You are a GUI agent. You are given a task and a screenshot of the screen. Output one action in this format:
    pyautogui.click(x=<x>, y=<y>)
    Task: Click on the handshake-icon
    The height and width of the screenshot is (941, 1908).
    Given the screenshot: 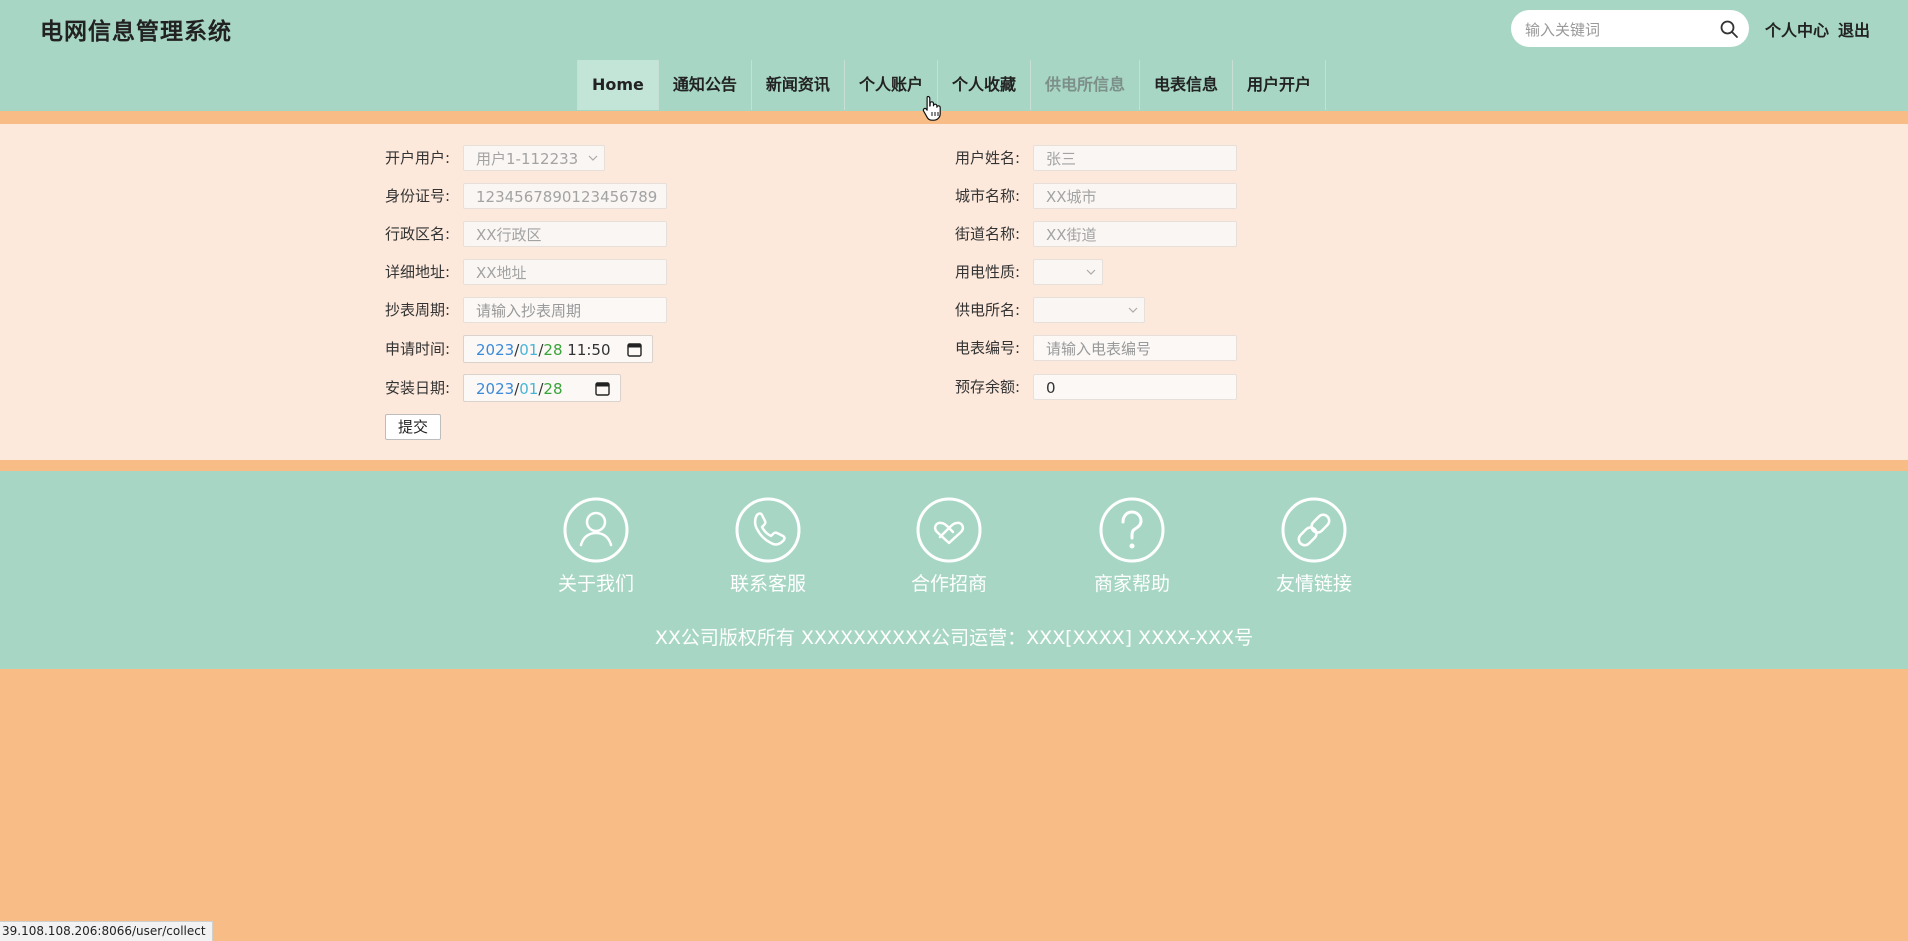 What is the action you would take?
    pyautogui.click(x=949, y=530)
    